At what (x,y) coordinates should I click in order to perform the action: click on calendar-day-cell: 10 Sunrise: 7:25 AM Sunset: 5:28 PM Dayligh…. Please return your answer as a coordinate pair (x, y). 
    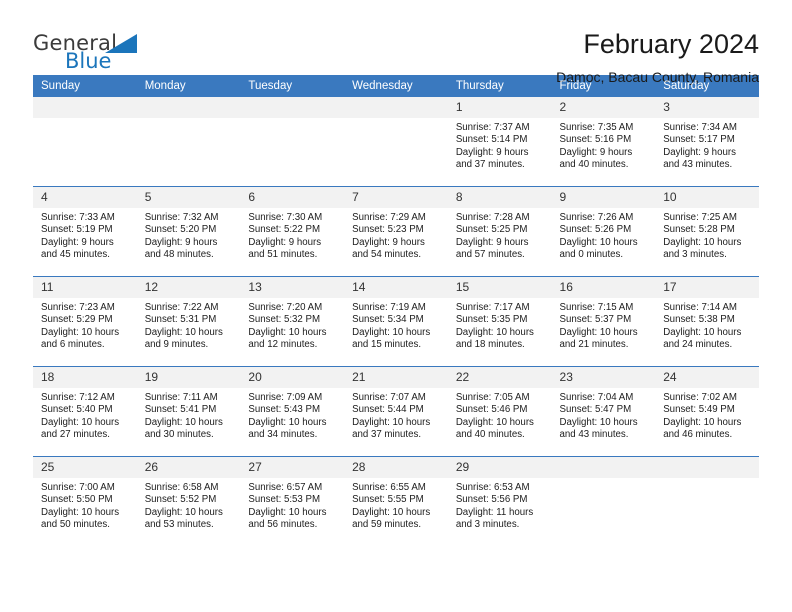
    Looking at the image, I should click on (707, 231).